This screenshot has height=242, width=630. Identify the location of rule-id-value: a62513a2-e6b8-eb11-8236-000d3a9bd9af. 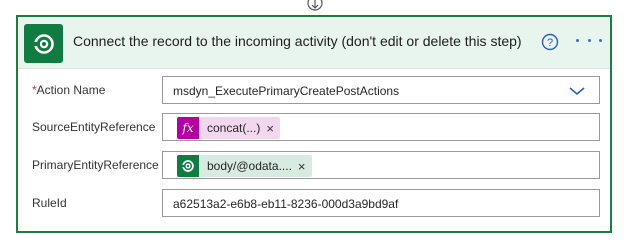
(286, 204).